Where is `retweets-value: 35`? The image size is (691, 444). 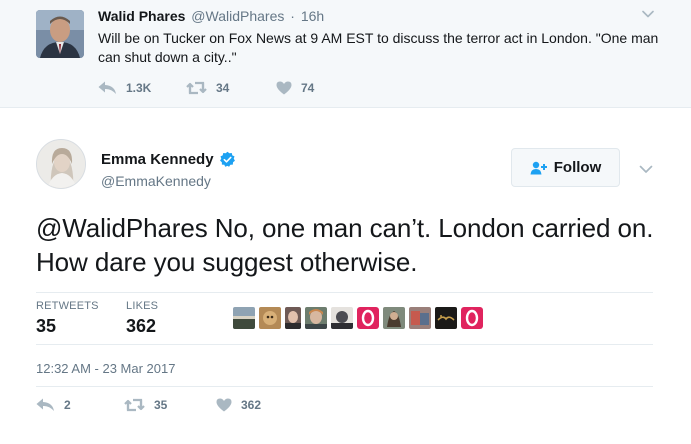
retweets-value: 35 is located at coordinates (46, 326).